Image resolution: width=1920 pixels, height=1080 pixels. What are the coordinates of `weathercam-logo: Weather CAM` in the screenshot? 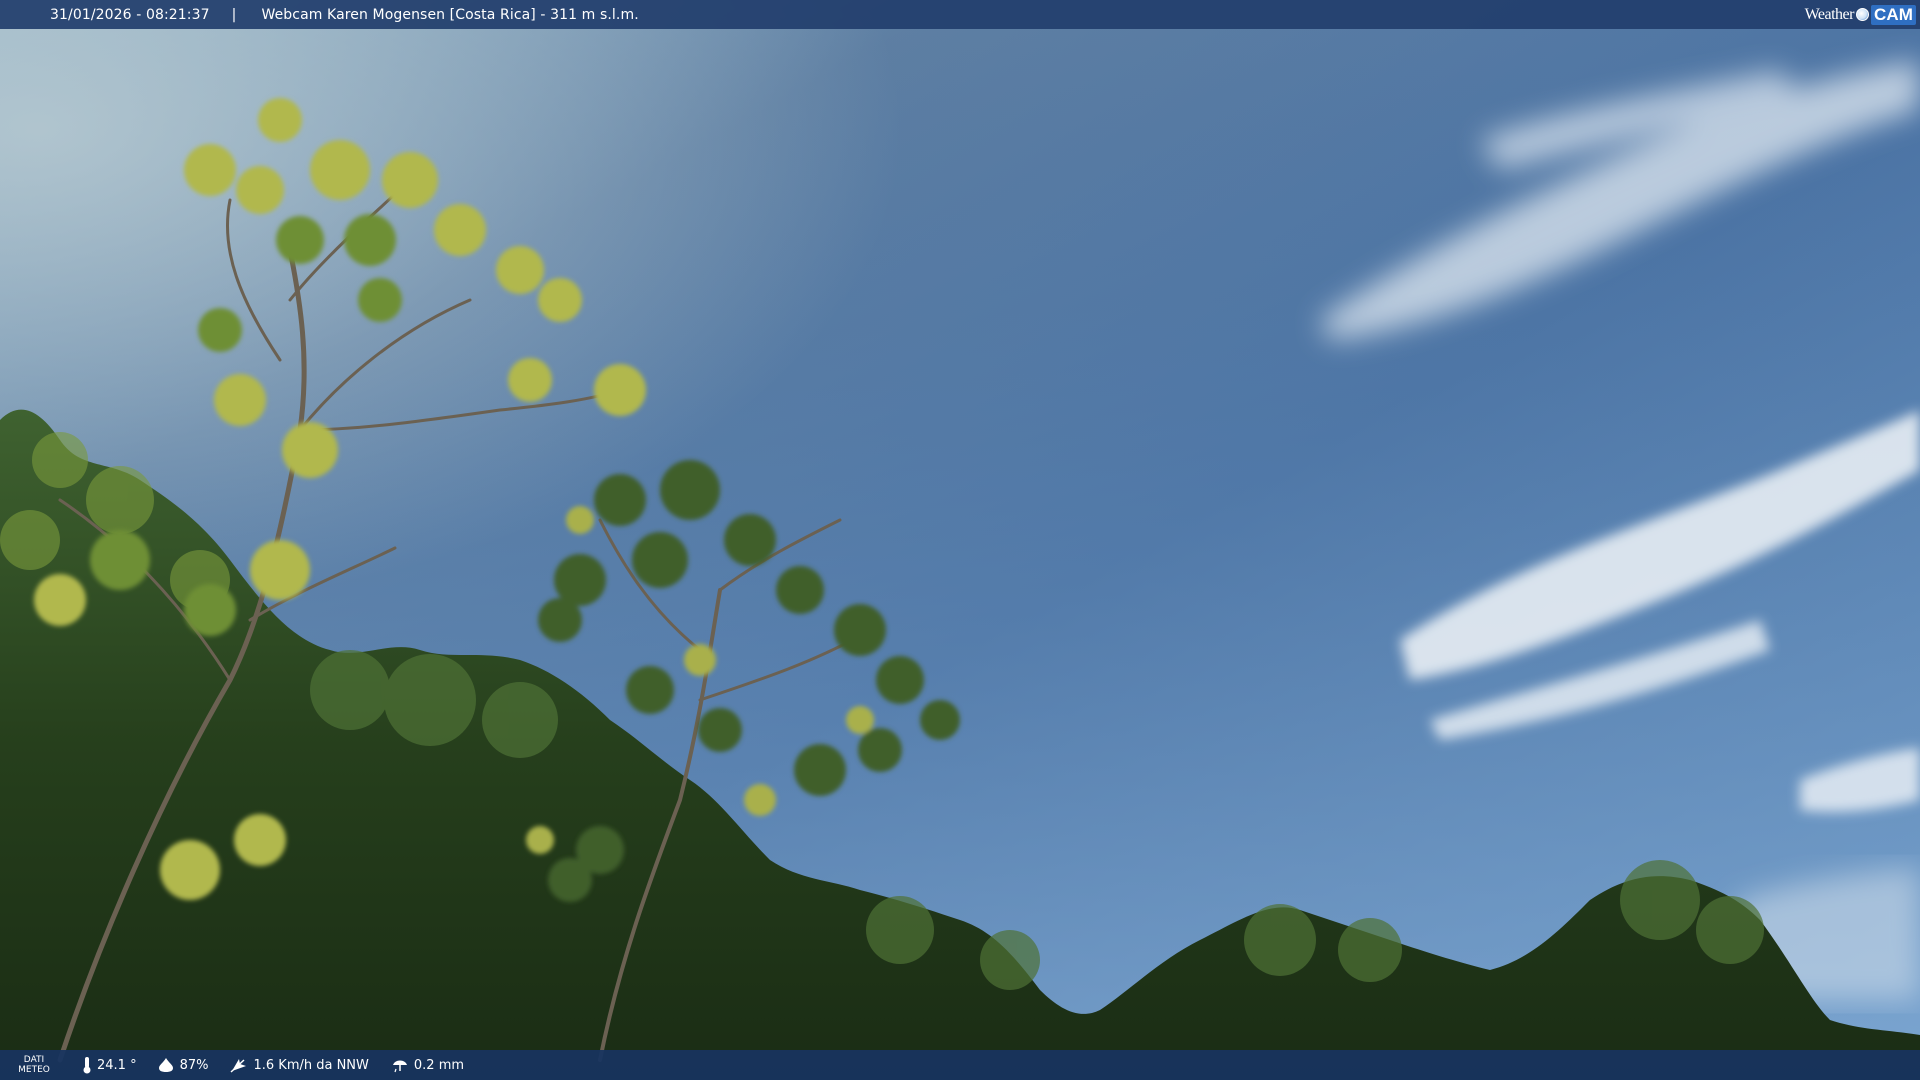 It's located at (1860, 14).